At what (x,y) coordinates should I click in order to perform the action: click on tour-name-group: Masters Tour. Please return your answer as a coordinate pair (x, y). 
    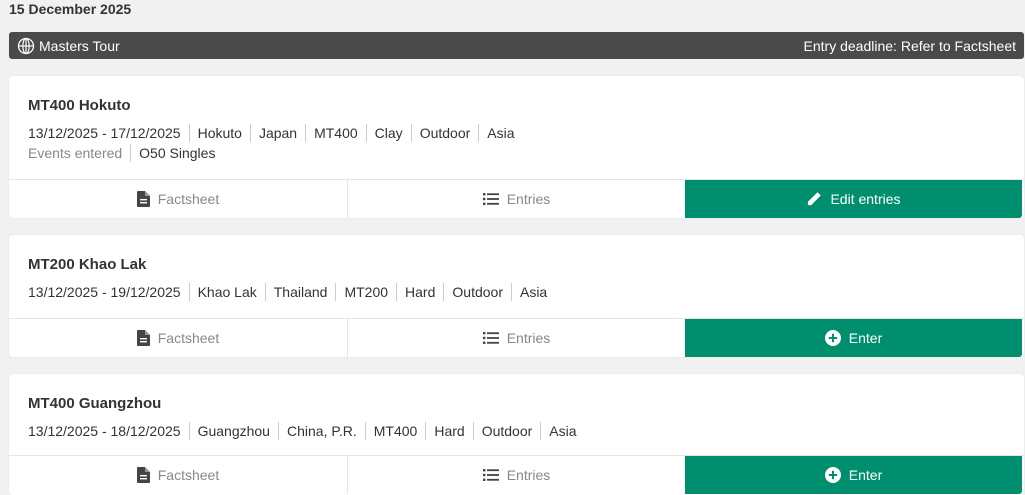
    Looking at the image, I should click on (68, 46).